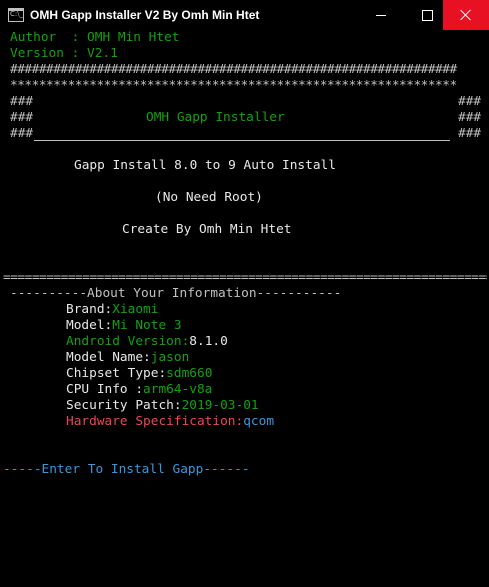  I want to click on console-icon: C:\_, so click(16, 15).